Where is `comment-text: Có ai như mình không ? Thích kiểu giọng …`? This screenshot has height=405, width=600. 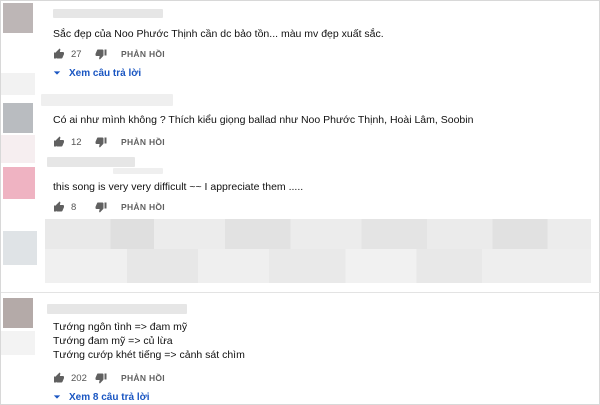 comment-text: Có ai như mình không ? Thích kiểu giọng … is located at coordinates (263, 120).